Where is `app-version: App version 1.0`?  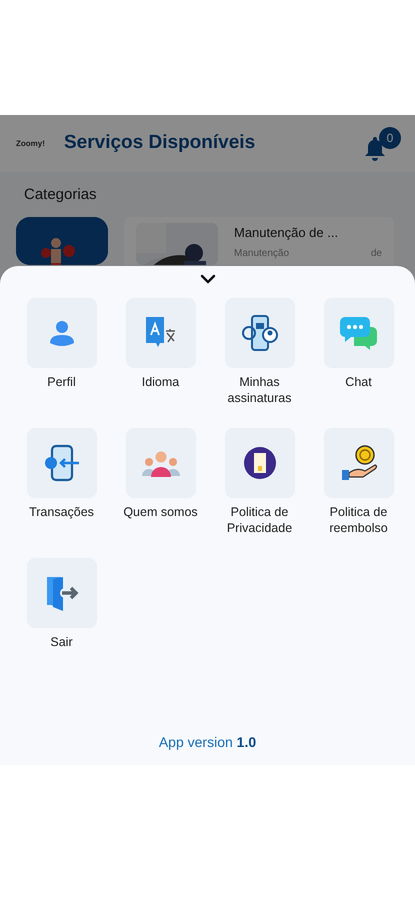 app-version: App version 1.0 is located at coordinates (208, 742).